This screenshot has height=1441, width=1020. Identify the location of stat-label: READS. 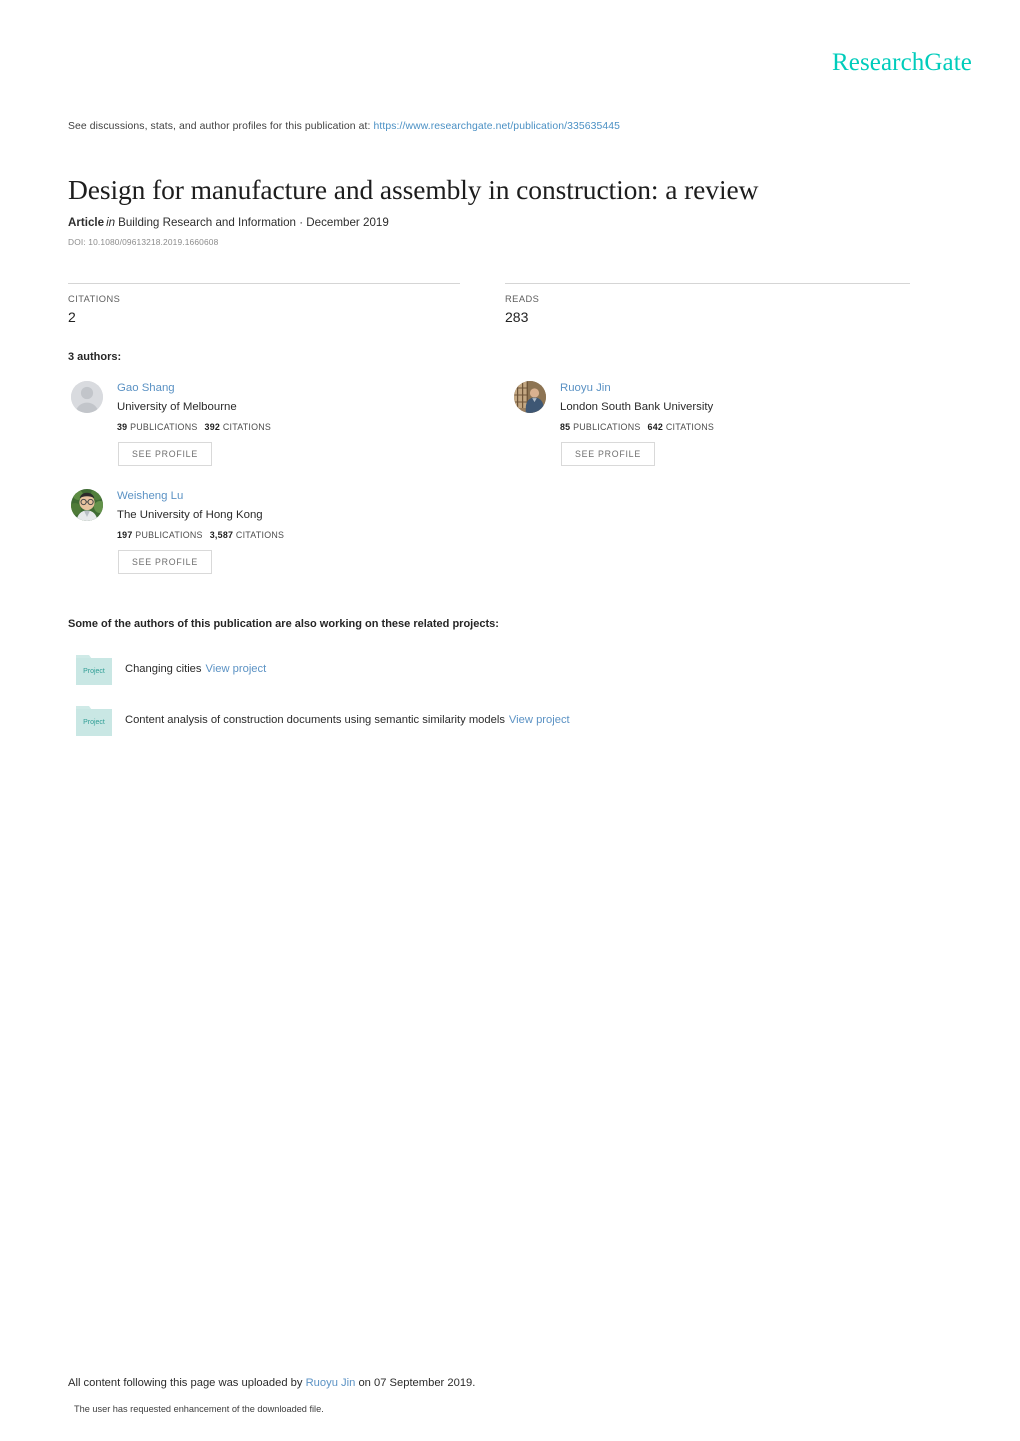
(522, 299).